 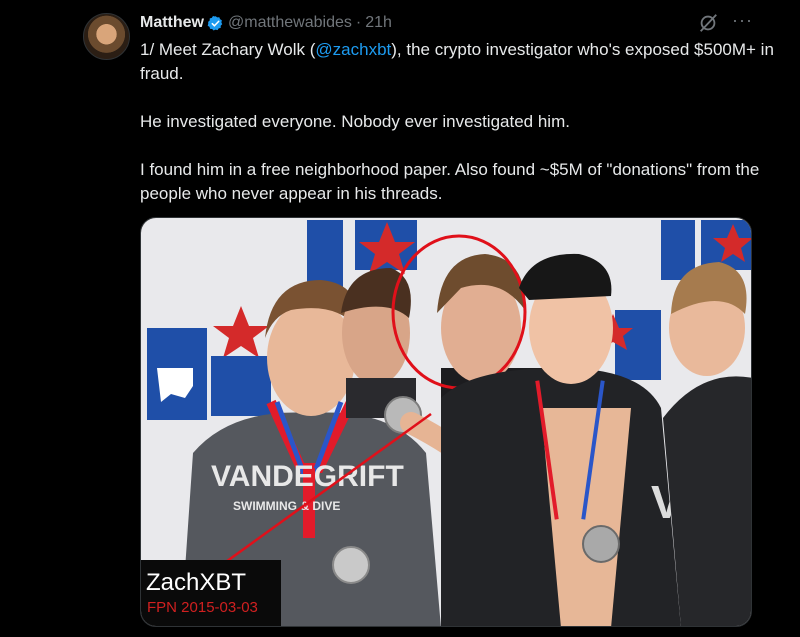 What do you see at coordinates (707, 444) in the screenshot?
I see `person-right` at bounding box center [707, 444].